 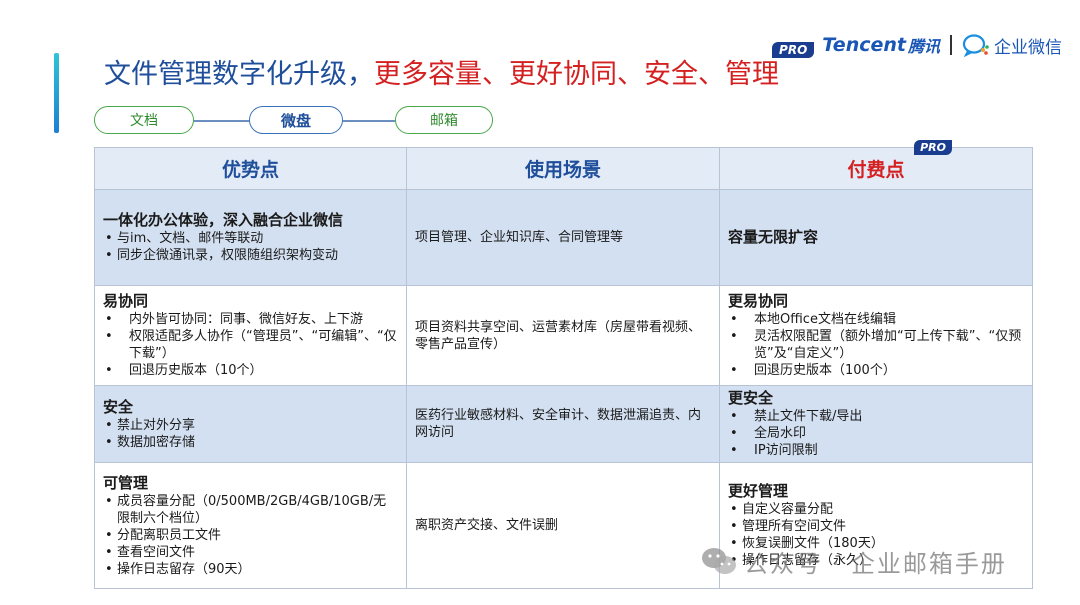 I want to click on advantage-title: 易协同, so click(x=126, y=301).